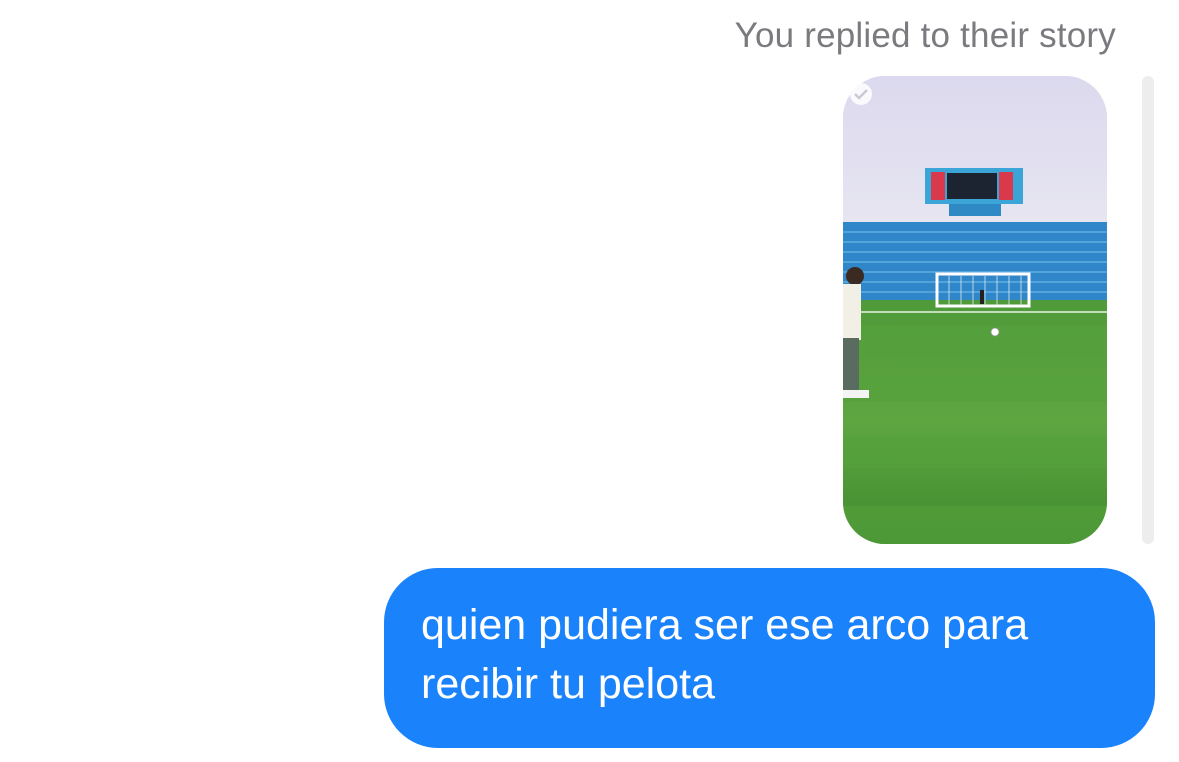  Describe the element at coordinates (725, 625) in the screenshot. I see `message-line-1: quien pudiera ser ese arco para` at that location.